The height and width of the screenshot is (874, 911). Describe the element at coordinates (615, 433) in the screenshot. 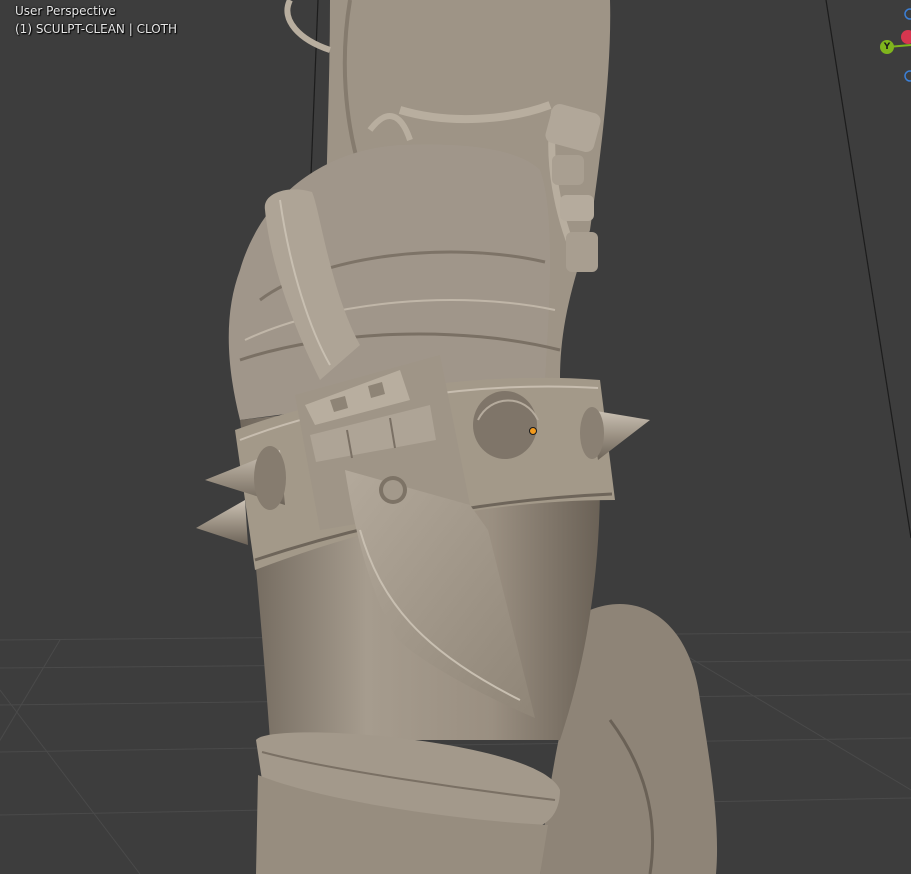

I see `spike-right` at that location.